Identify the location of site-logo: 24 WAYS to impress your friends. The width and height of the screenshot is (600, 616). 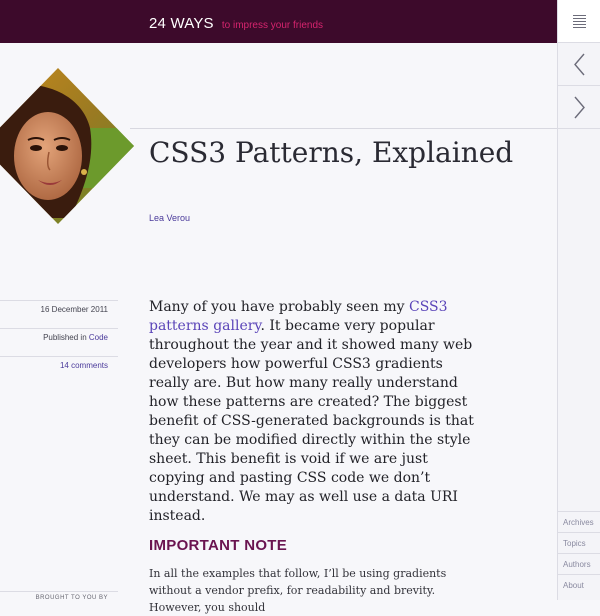
(236, 22).